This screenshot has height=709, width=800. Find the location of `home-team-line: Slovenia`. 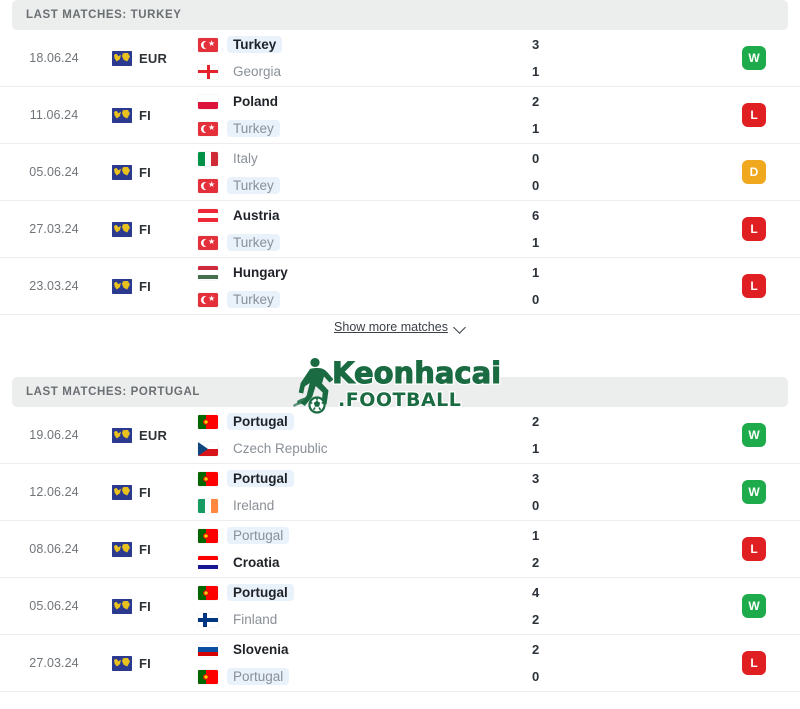

home-team-line: Slovenia is located at coordinates (353, 650).